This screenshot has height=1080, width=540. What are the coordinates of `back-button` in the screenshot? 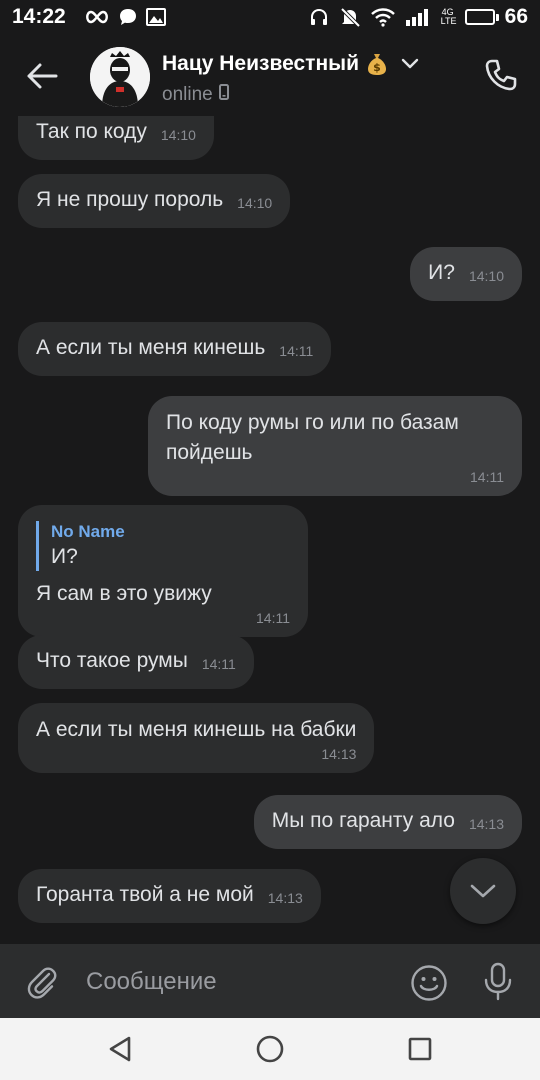 It's located at (42, 76).